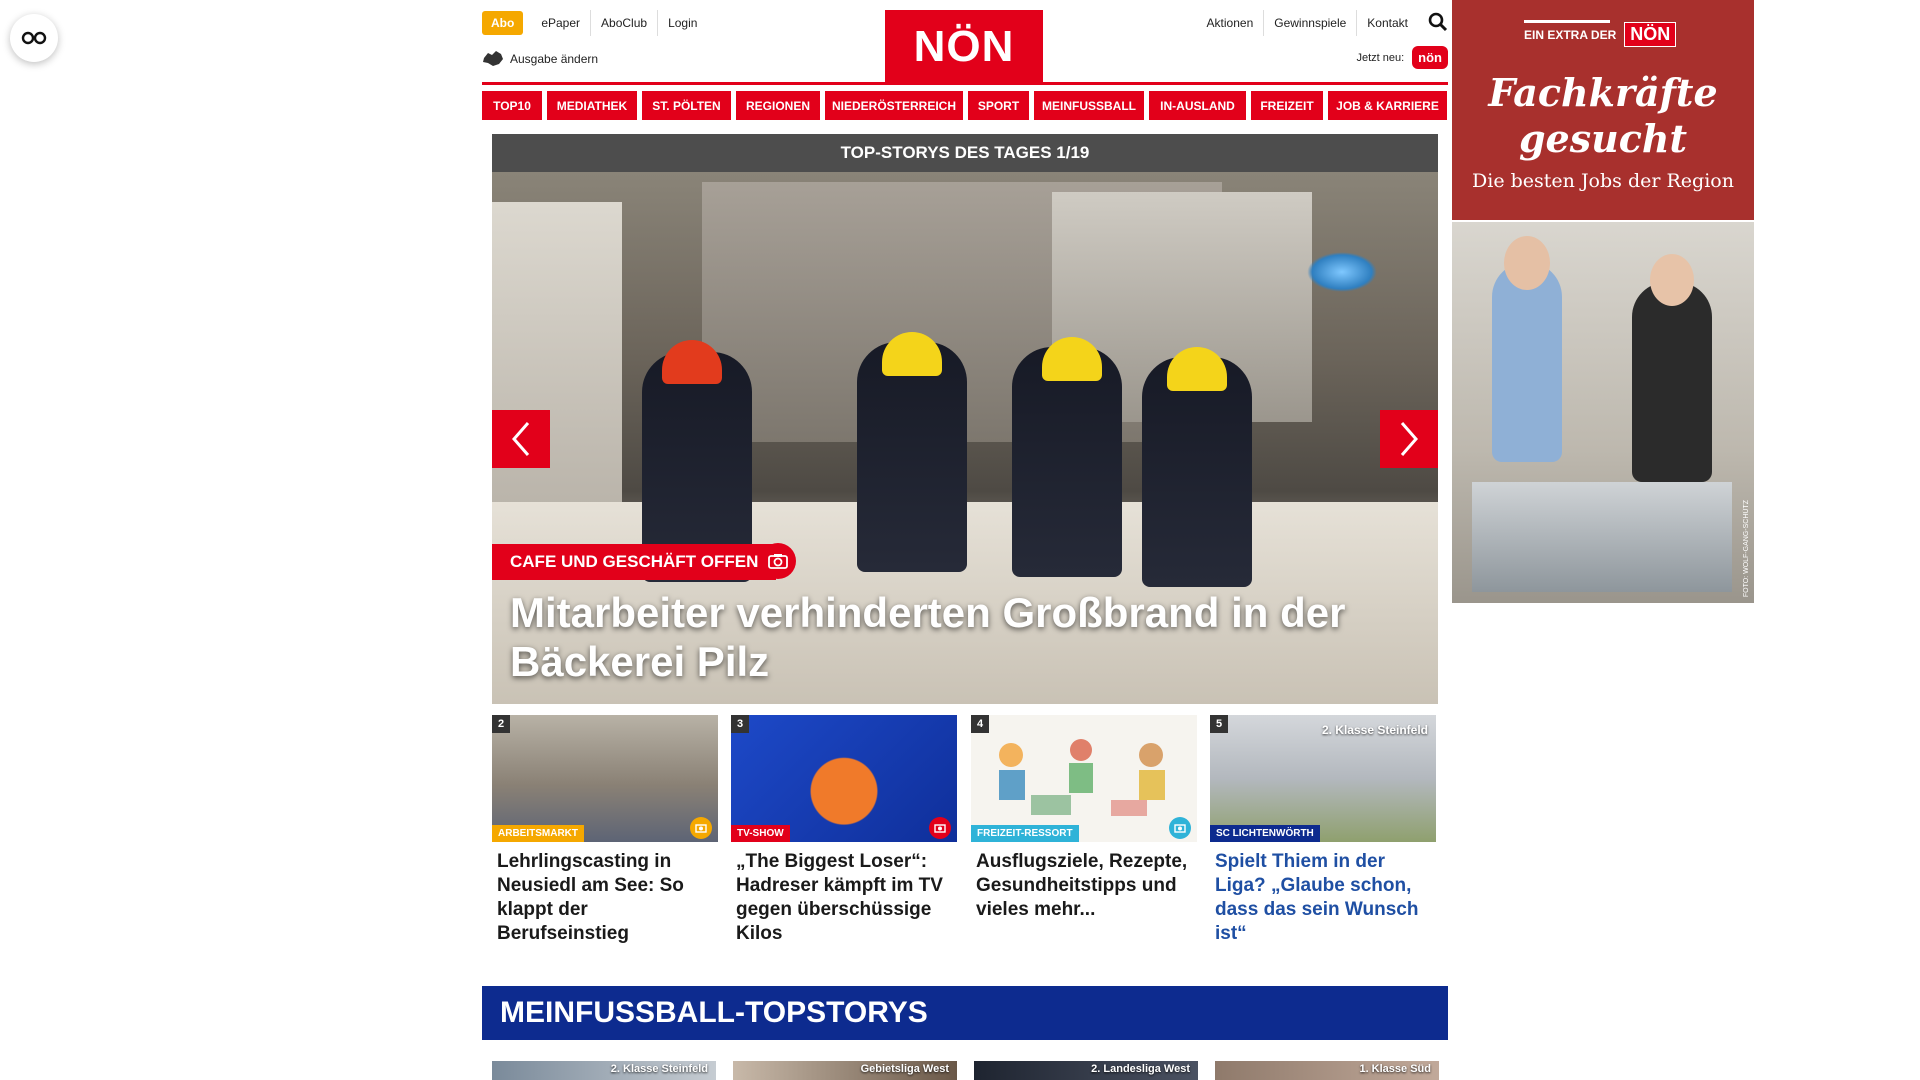 This screenshot has height=1080, width=1920. Describe the element at coordinates (554, 59) in the screenshot. I see `ausgabe-label: Ausgabe ändern` at that location.